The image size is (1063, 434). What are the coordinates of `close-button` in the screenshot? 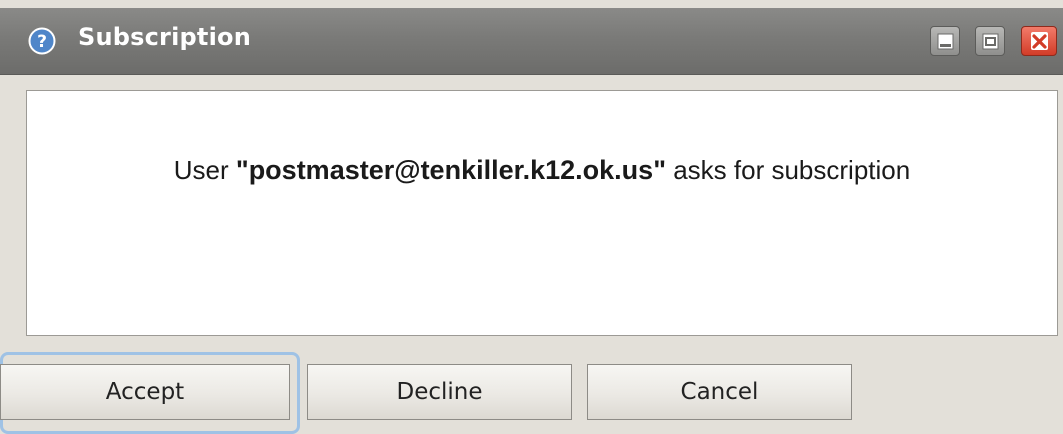 It's located at (1039, 41).